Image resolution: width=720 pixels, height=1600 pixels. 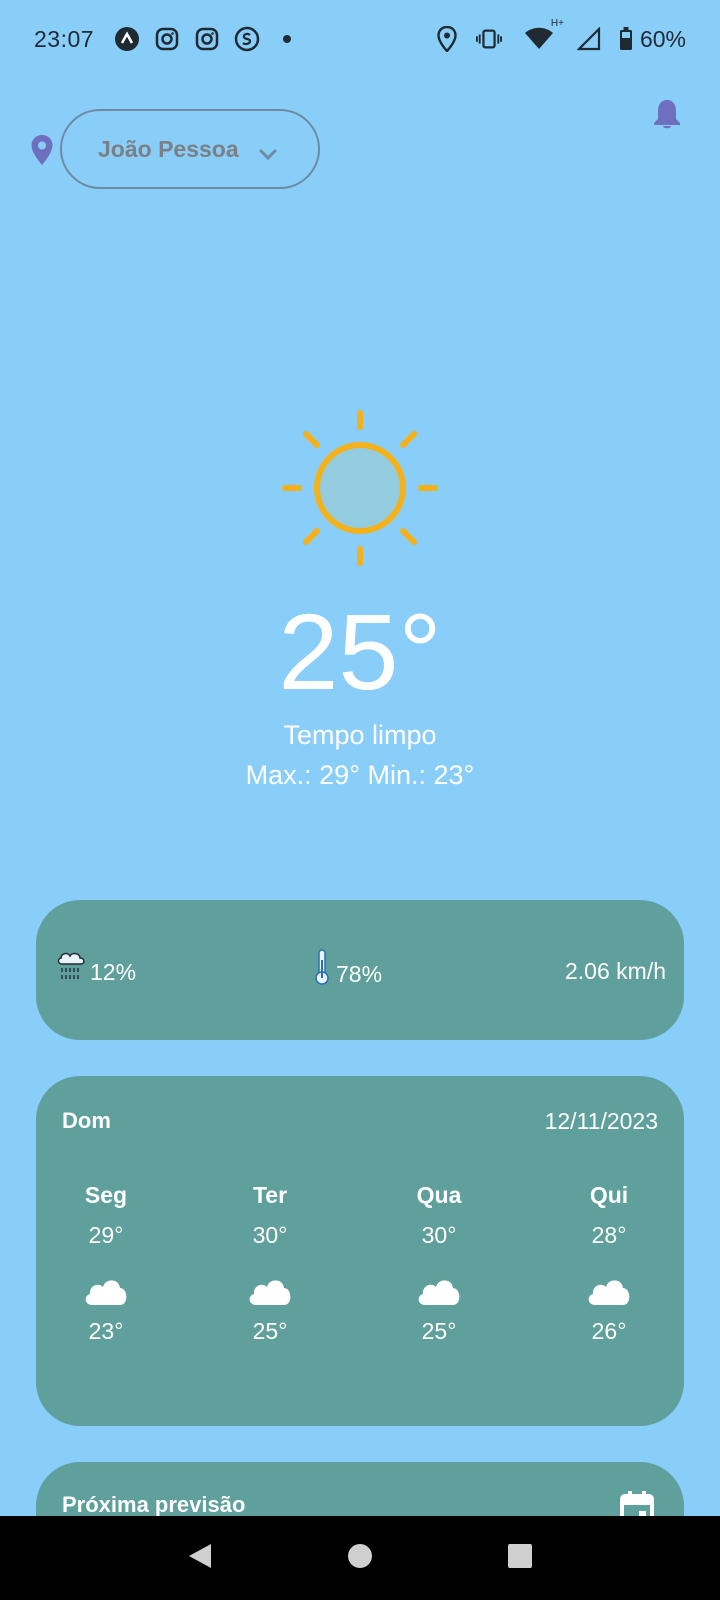 What do you see at coordinates (268, 151) in the screenshot?
I see `chevron-down-icon` at bounding box center [268, 151].